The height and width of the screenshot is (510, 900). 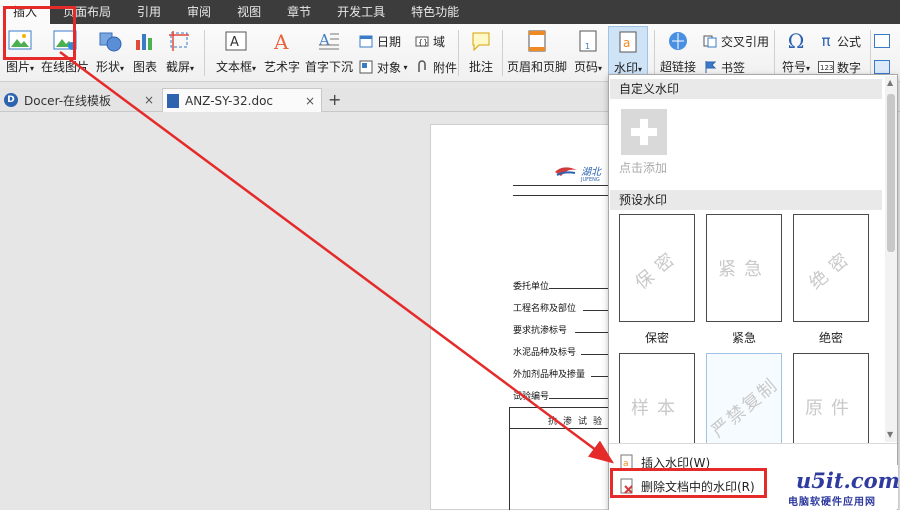 What do you see at coordinates (578, 422) in the screenshot?
I see `table-header: 抗渗试验` at bounding box center [578, 422].